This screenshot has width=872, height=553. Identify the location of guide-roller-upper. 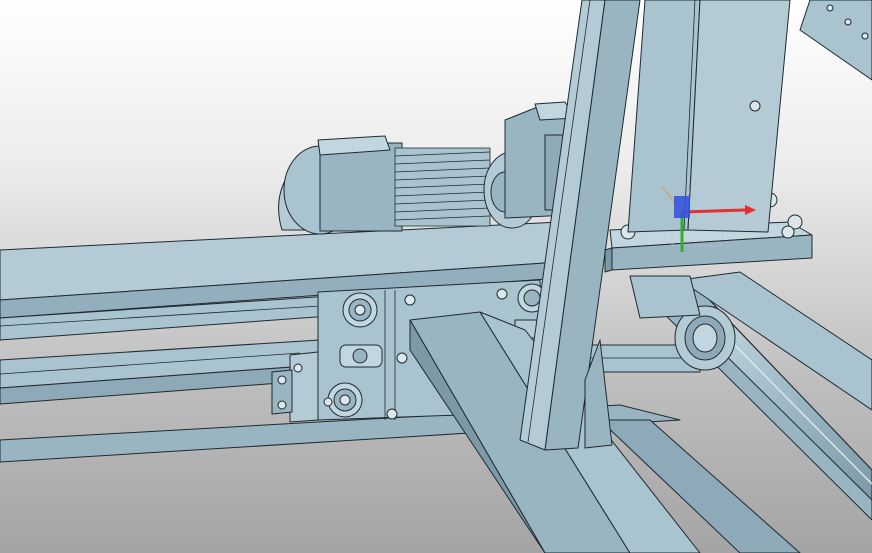
(360, 310).